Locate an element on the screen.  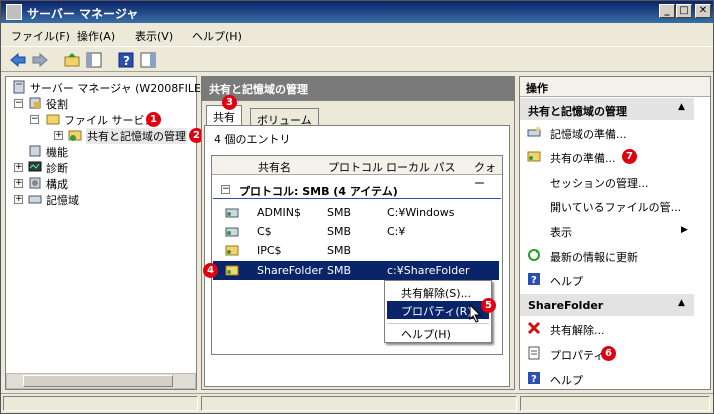
tree-horizontal-scrollbar is located at coordinates (101, 381).